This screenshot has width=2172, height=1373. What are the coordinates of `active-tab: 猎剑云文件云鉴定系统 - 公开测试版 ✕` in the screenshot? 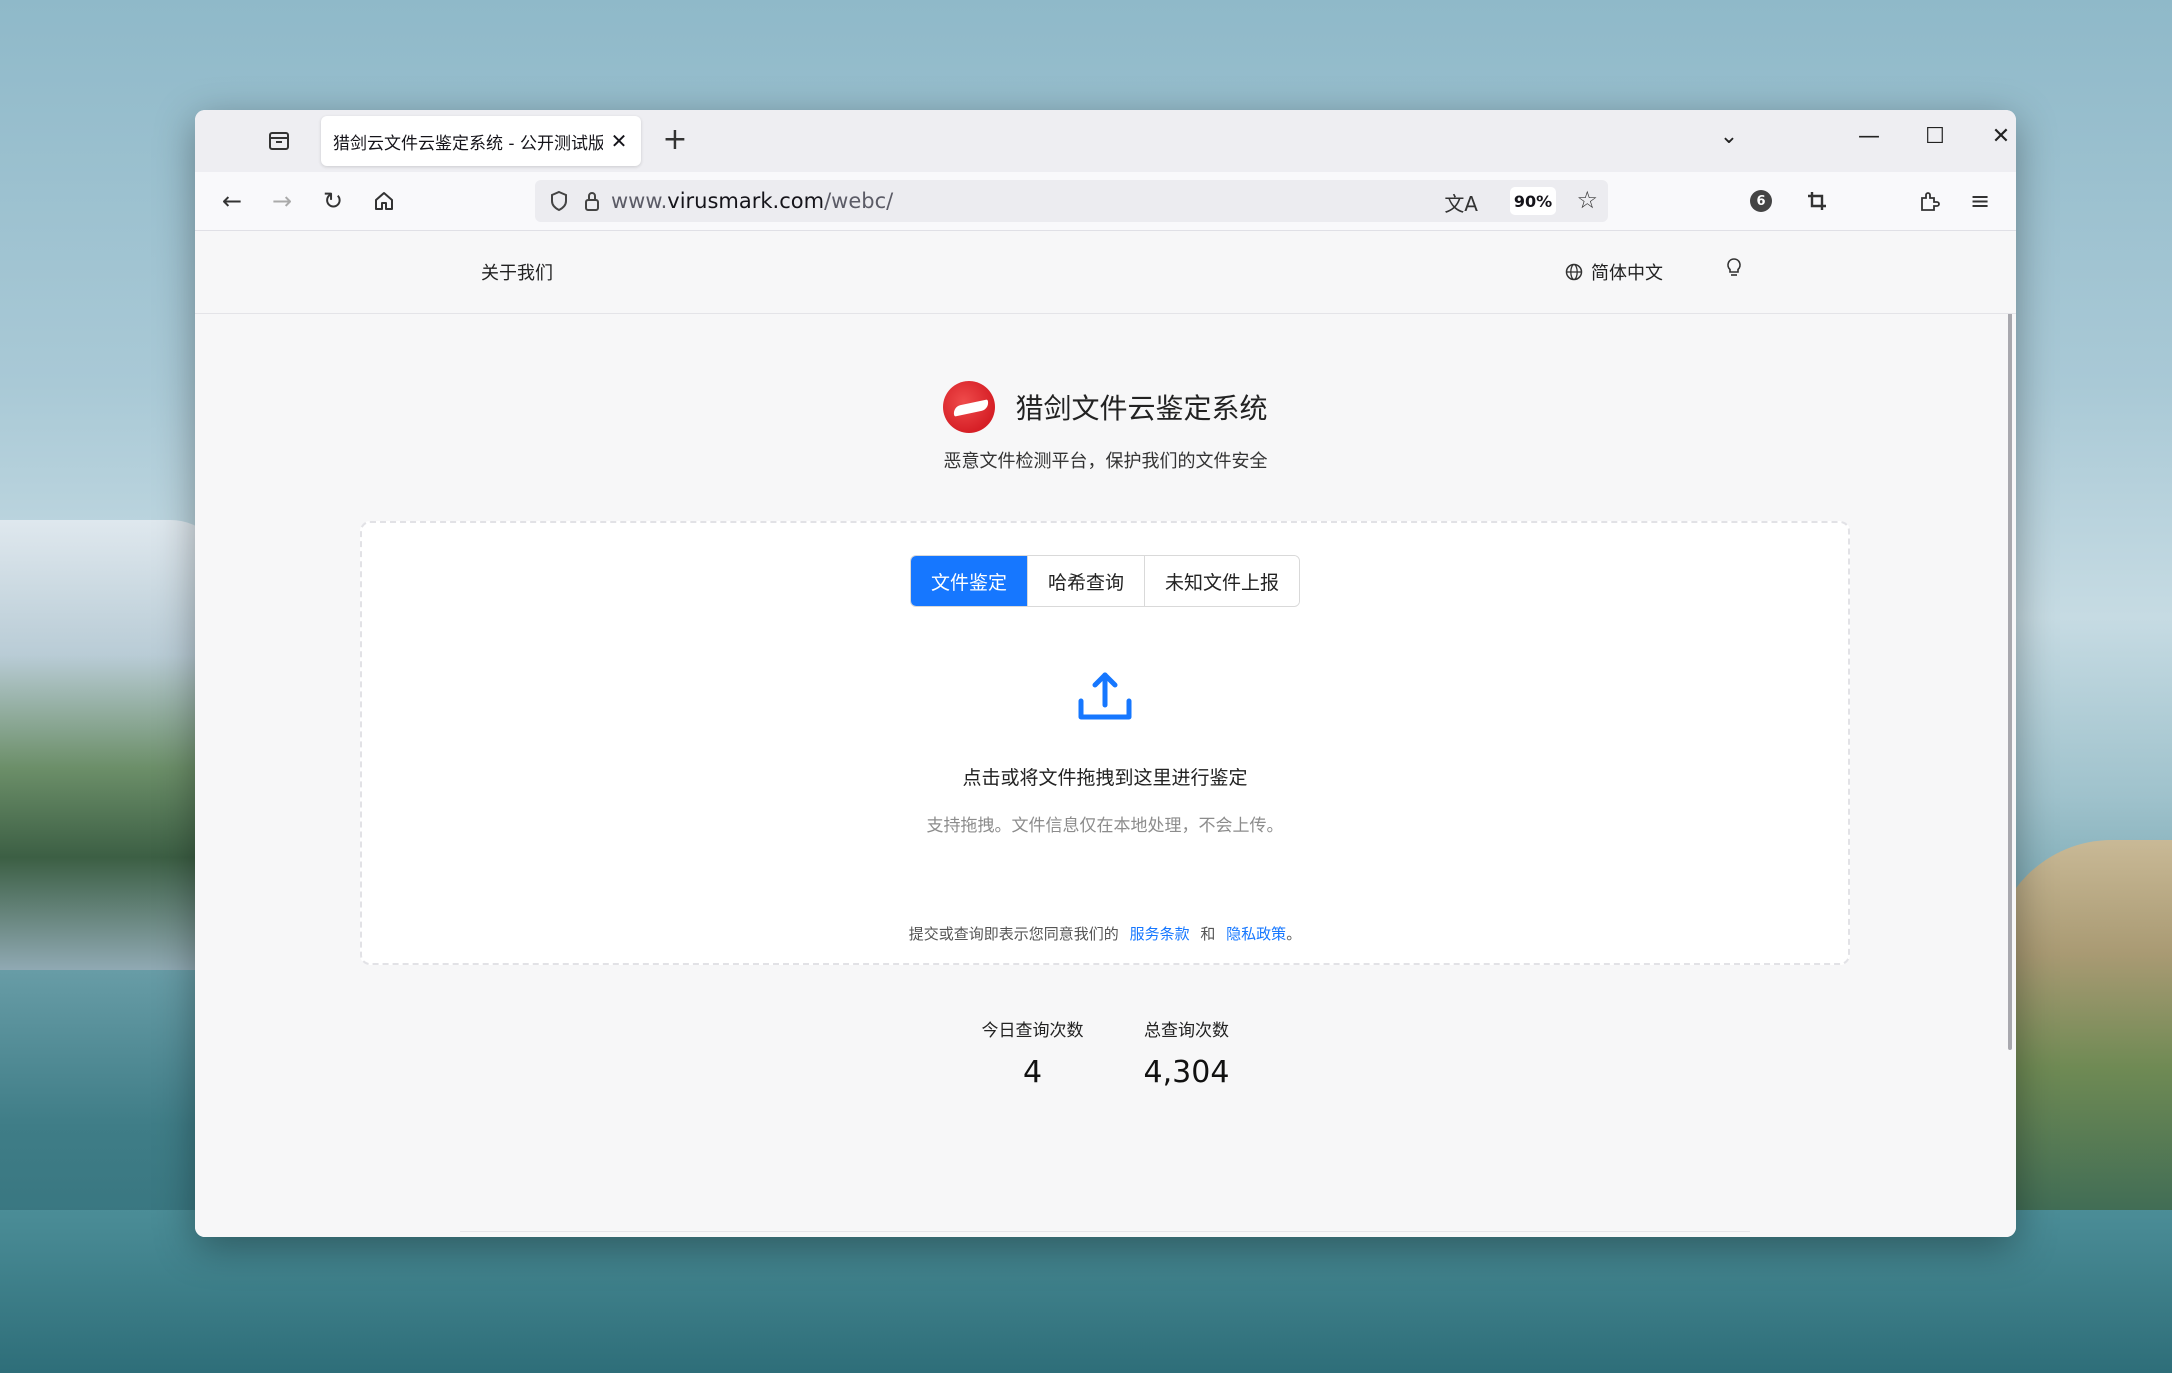 It's located at (481, 141).